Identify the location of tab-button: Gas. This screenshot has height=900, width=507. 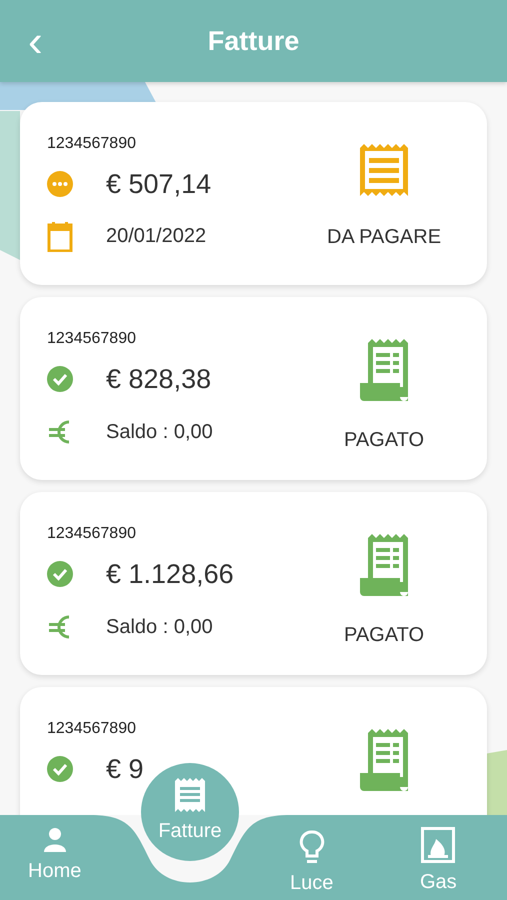
(438, 862).